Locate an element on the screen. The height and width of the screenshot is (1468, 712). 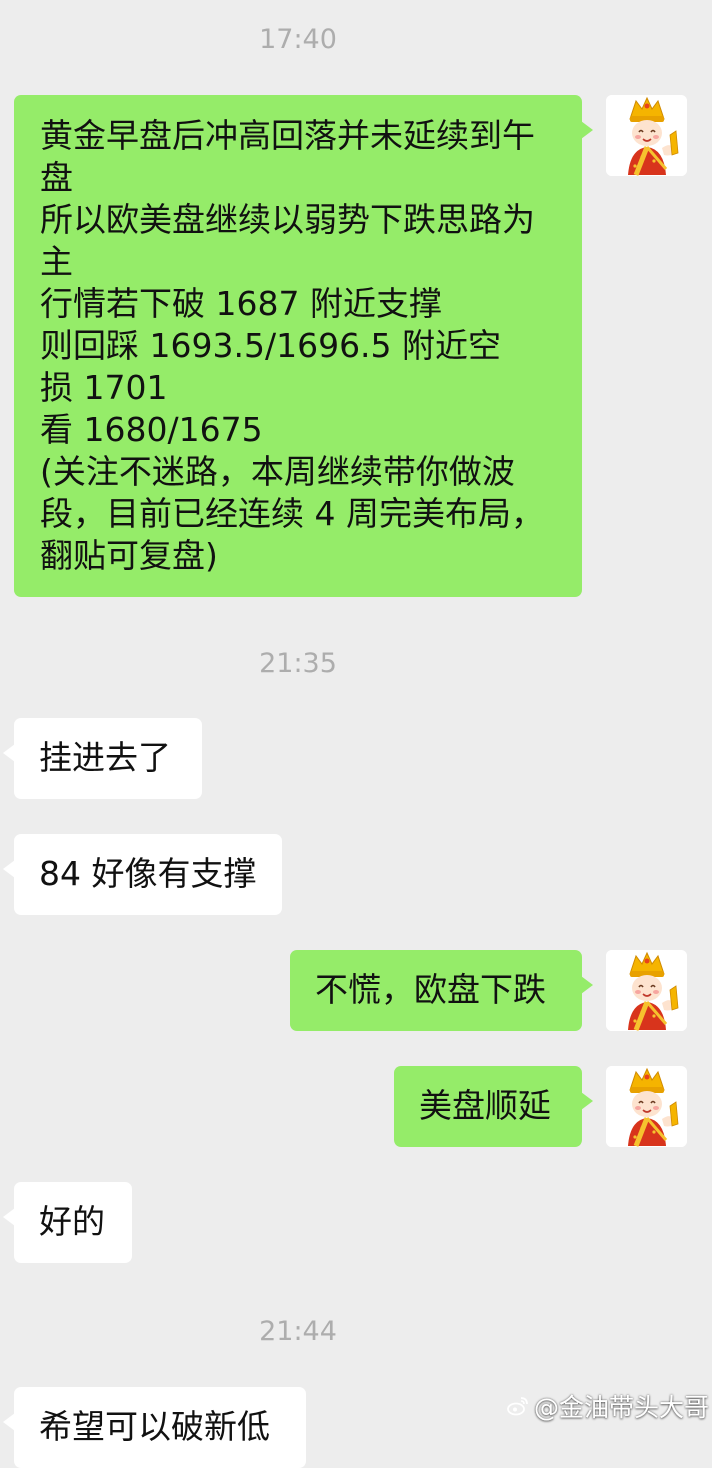
watermark-text: @金油带头大哥 is located at coordinates (622, 1407).